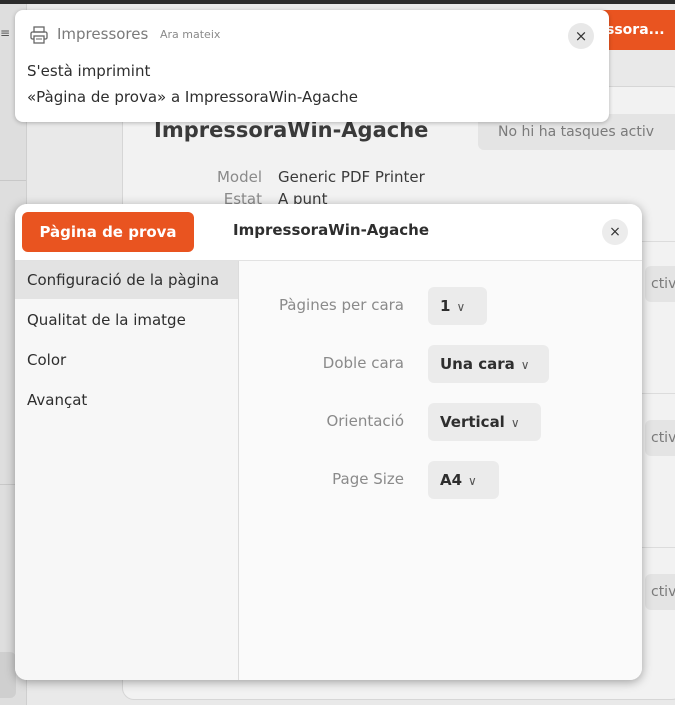  I want to click on page-size-dropdown: A4 ∨, so click(463, 480).